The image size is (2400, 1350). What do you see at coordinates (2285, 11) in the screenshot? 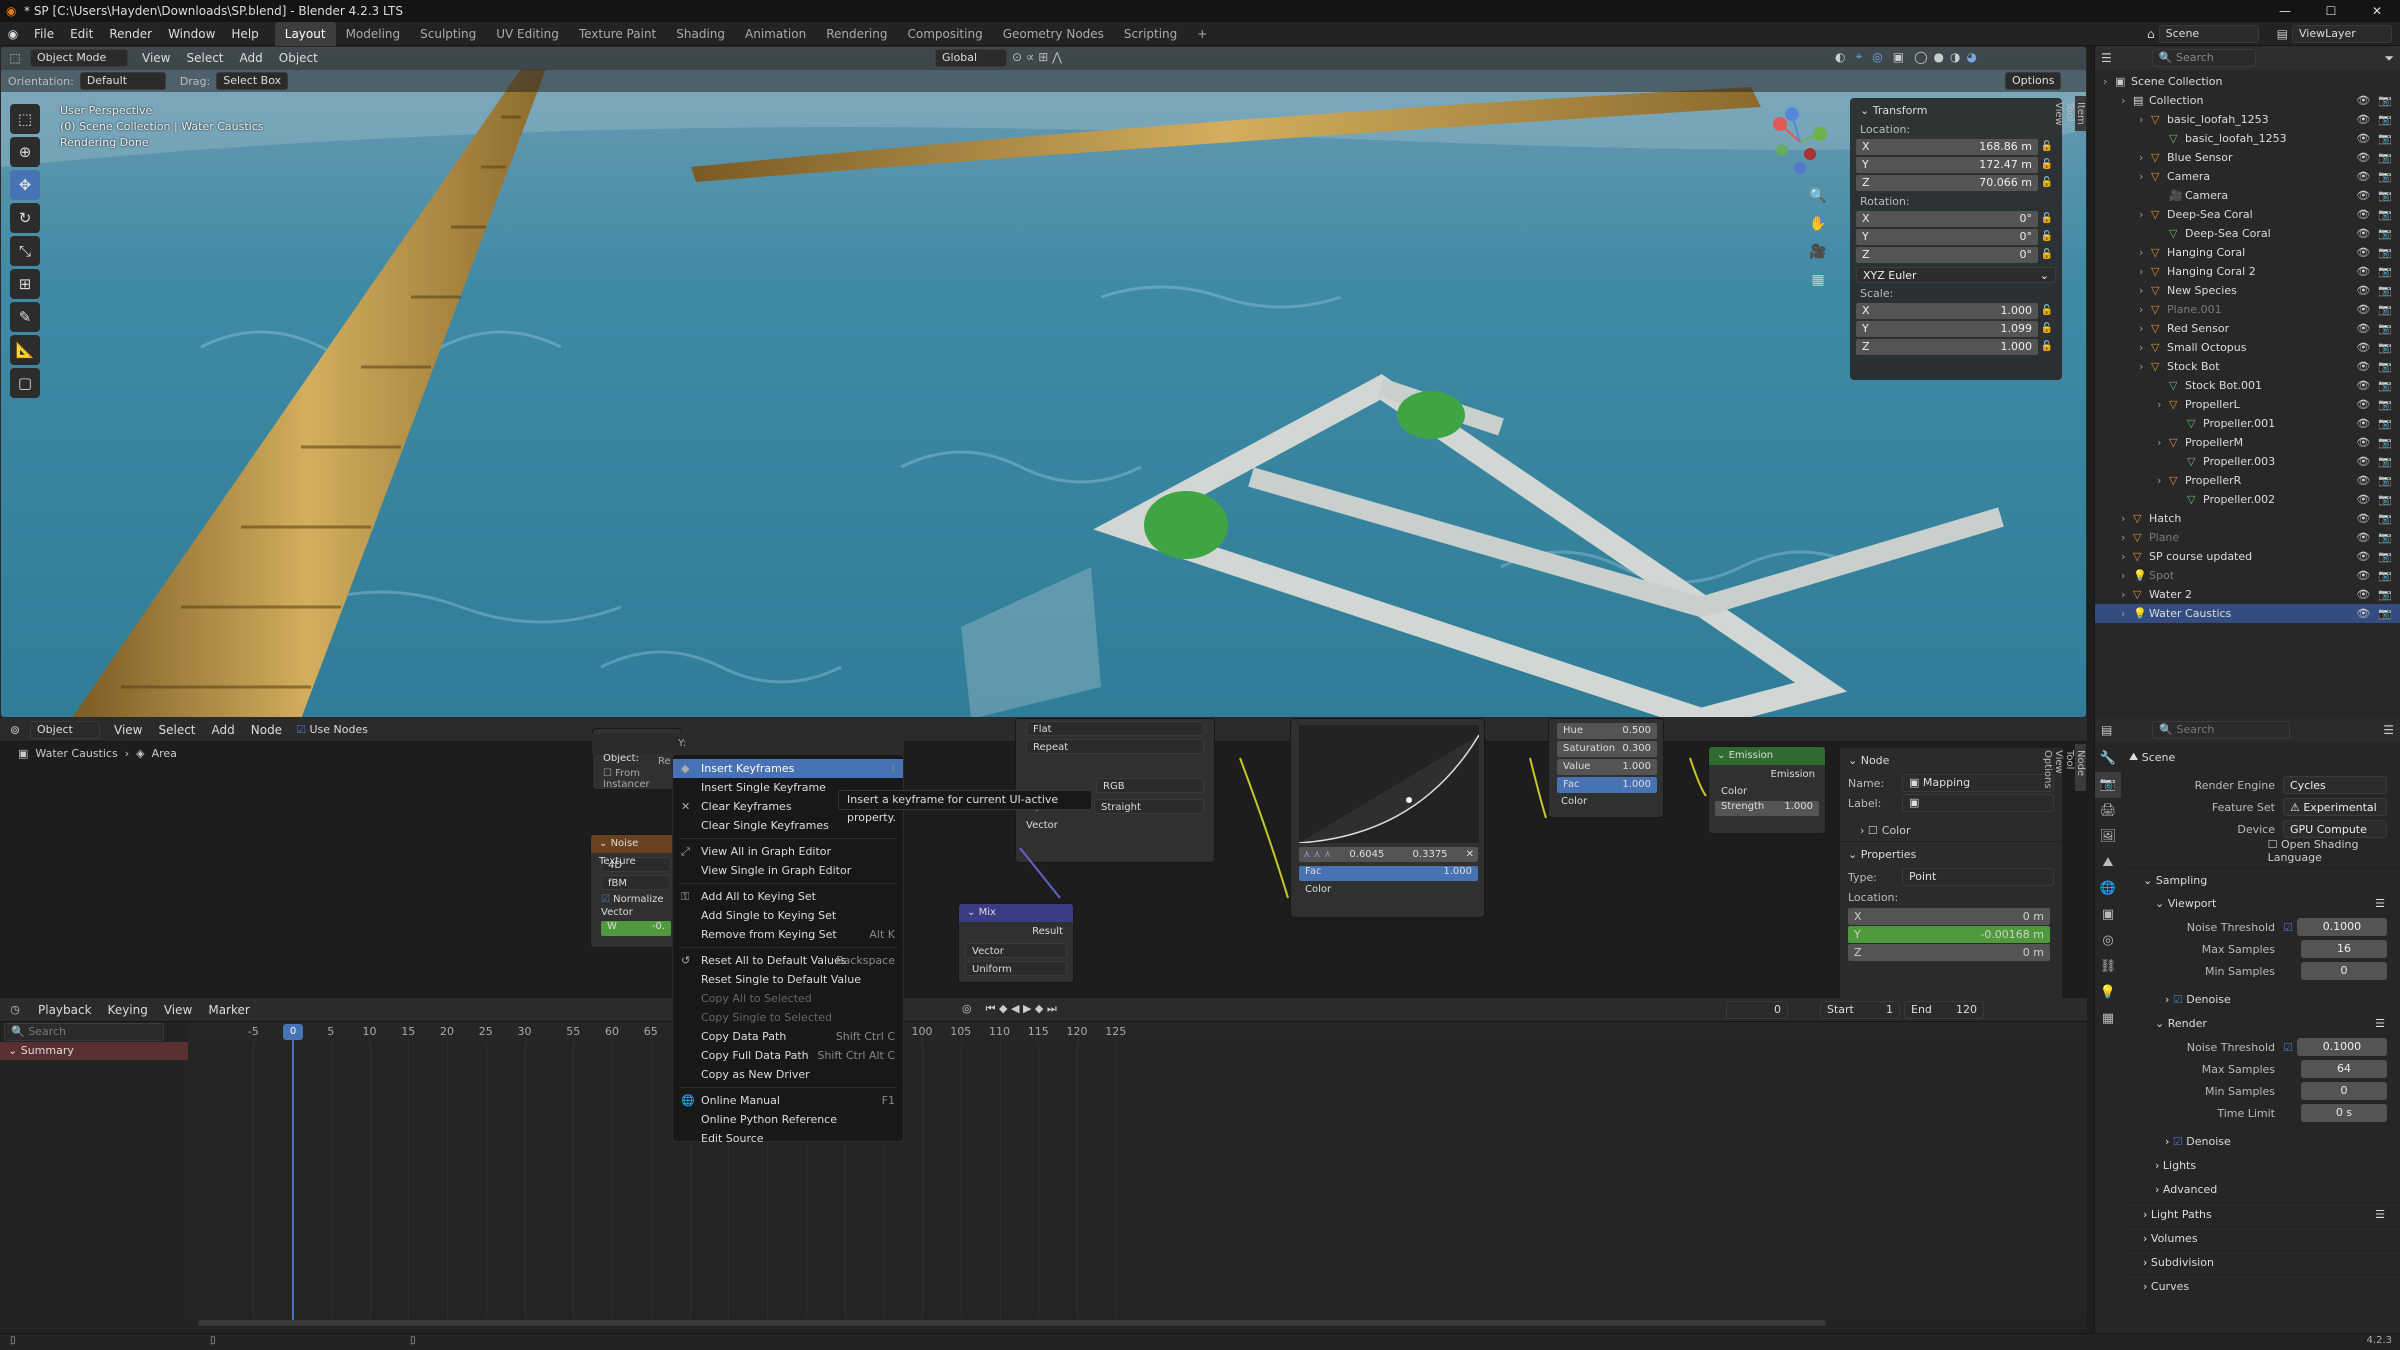
I see `minimize-button: —` at bounding box center [2285, 11].